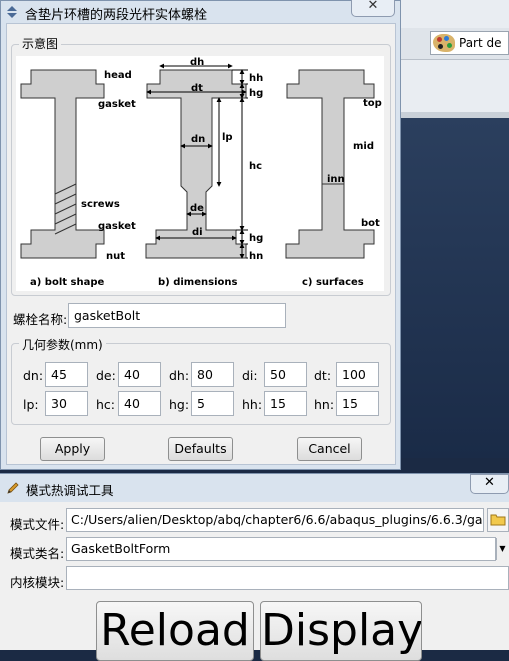 This screenshot has height=661, width=509. I want to click on label-hg-bottom: hg, so click(256, 238).